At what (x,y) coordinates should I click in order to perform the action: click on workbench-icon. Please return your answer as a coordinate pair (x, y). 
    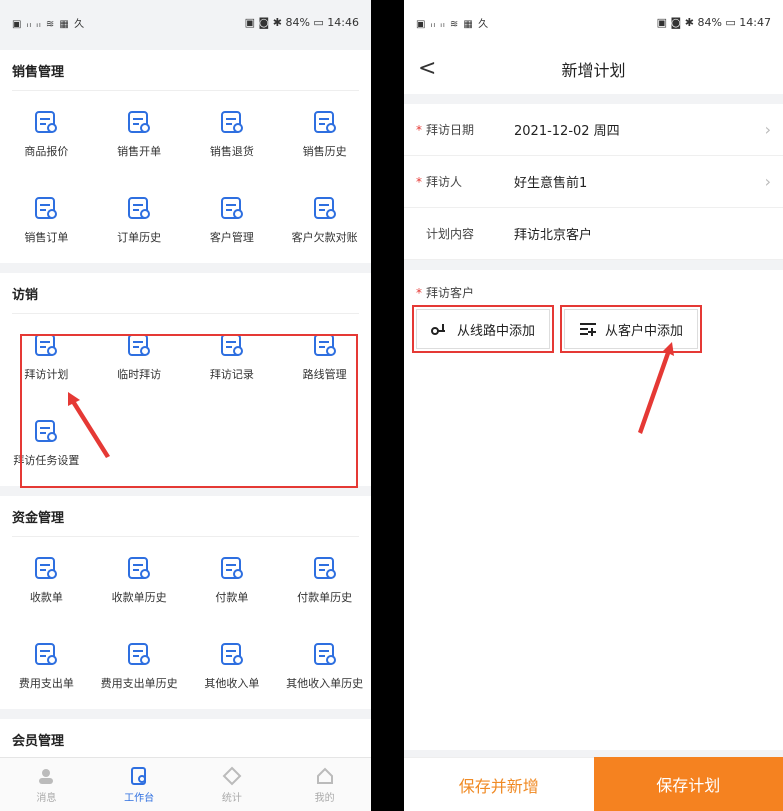
    Looking at the image, I should click on (139, 775).